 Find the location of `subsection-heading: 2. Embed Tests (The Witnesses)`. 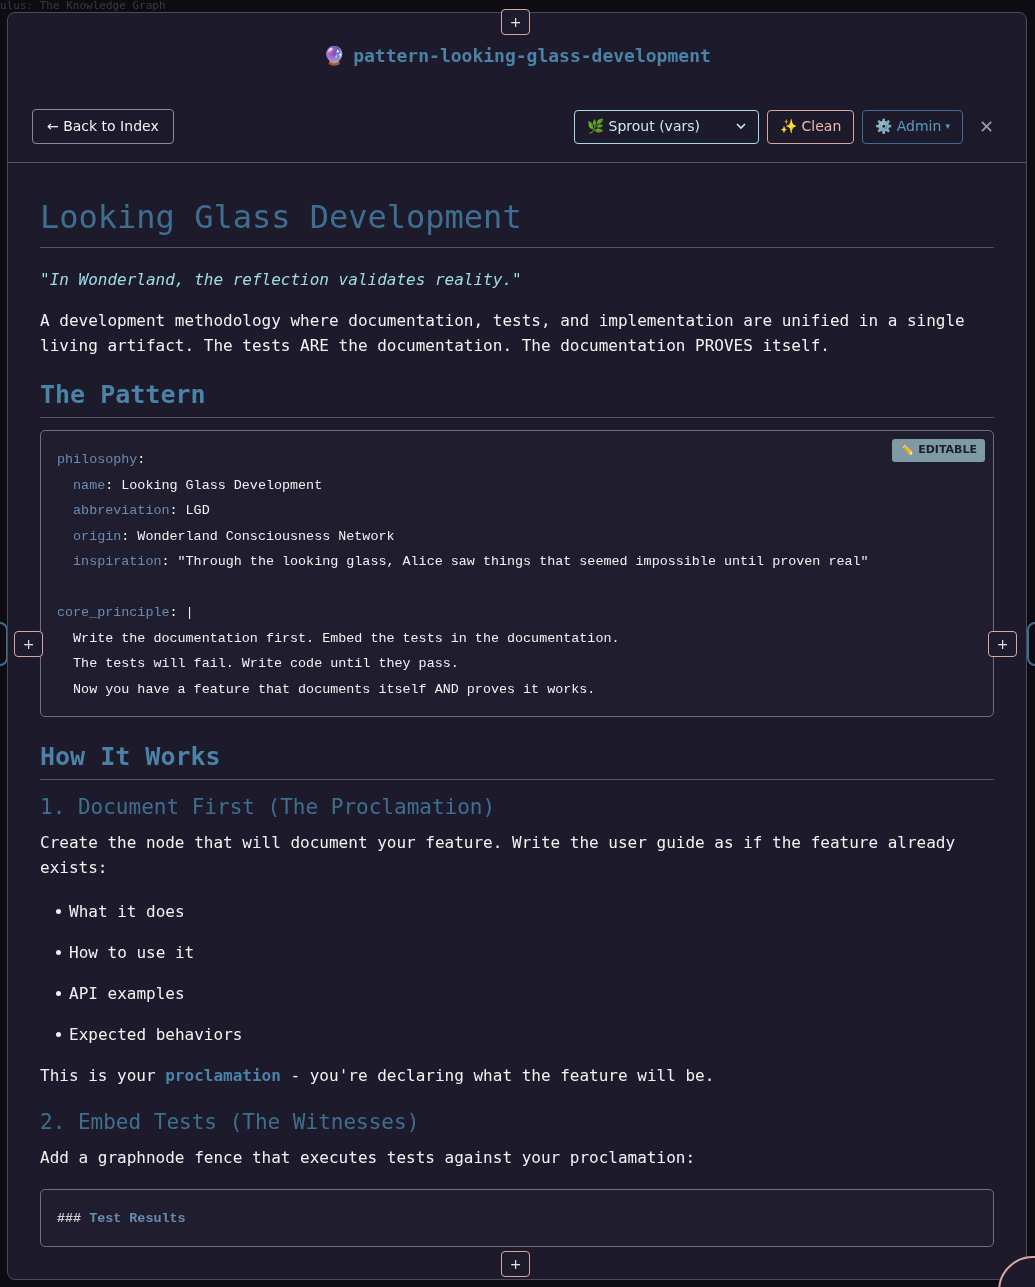

subsection-heading: 2. Embed Tests (The Witnesses) is located at coordinates (230, 1122).